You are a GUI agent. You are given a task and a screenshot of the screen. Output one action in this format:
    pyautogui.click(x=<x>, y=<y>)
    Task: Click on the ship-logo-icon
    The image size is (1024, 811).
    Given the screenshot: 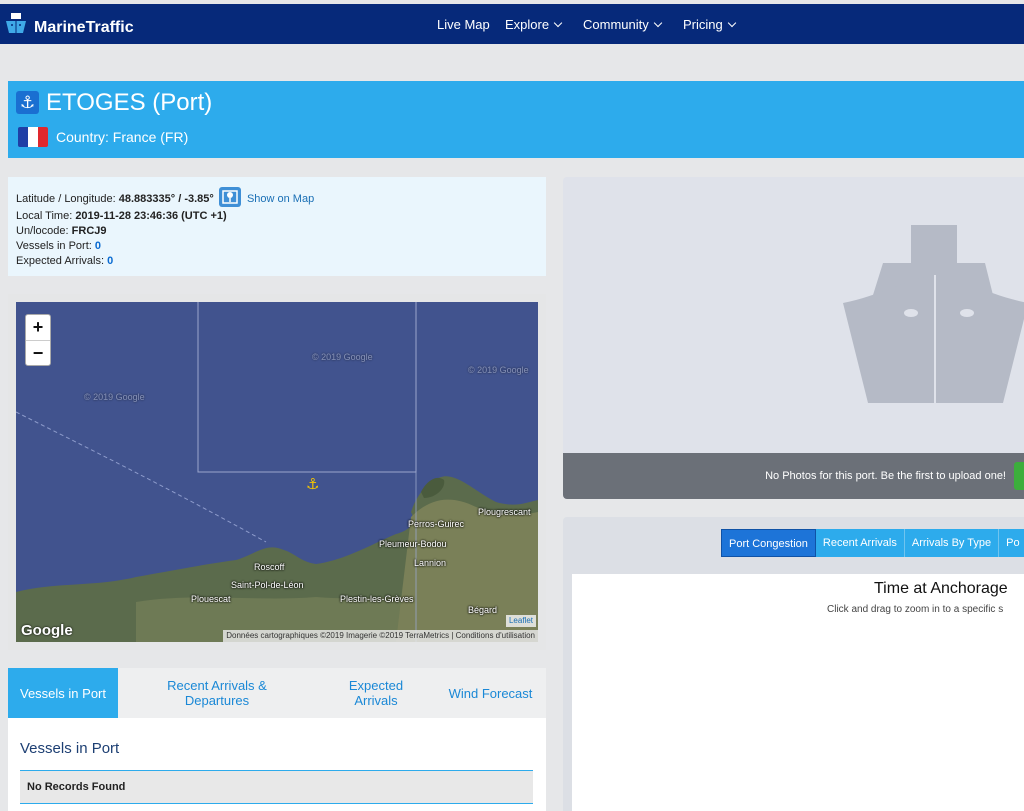 What is the action you would take?
    pyautogui.click(x=16, y=23)
    